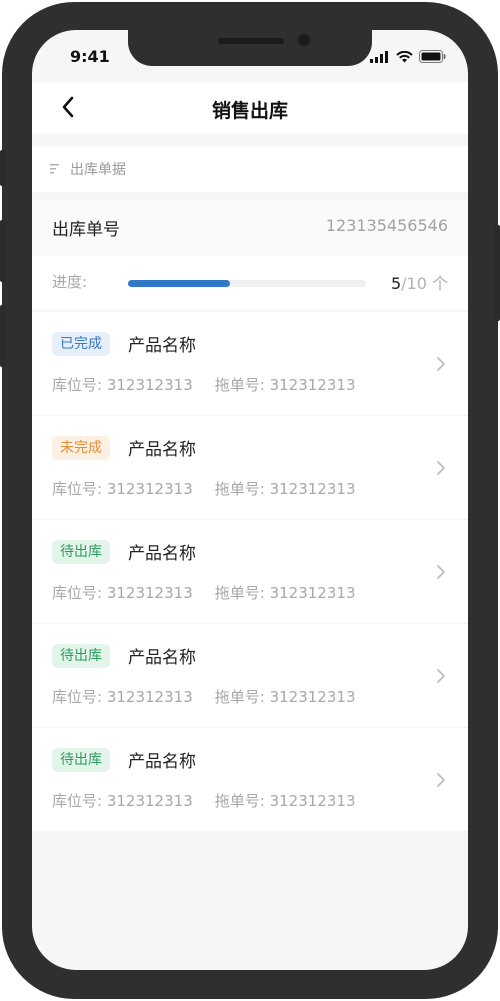 The height and width of the screenshot is (1001, 500). What do you see at coordinates (432, 56) in the screenshot?
I see `battery-icon` at bounding box center [432, 56].